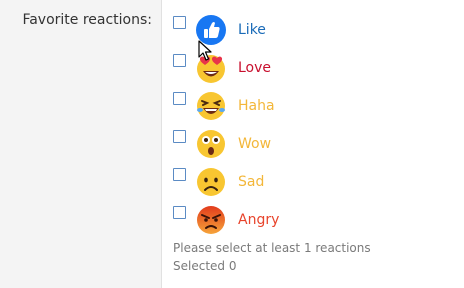 This screenshot has height=288, width=464. What do you see at coordinates (251, 182) in the screenshot?
I see `option-label: Sad` at bounding box center [251, 182].